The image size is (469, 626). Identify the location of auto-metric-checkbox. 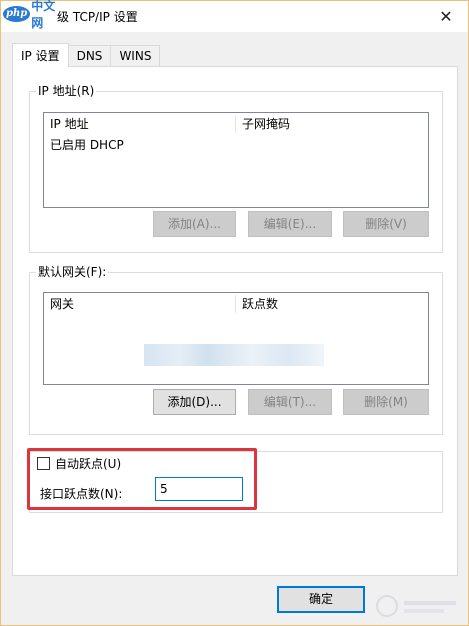
(43, 463).